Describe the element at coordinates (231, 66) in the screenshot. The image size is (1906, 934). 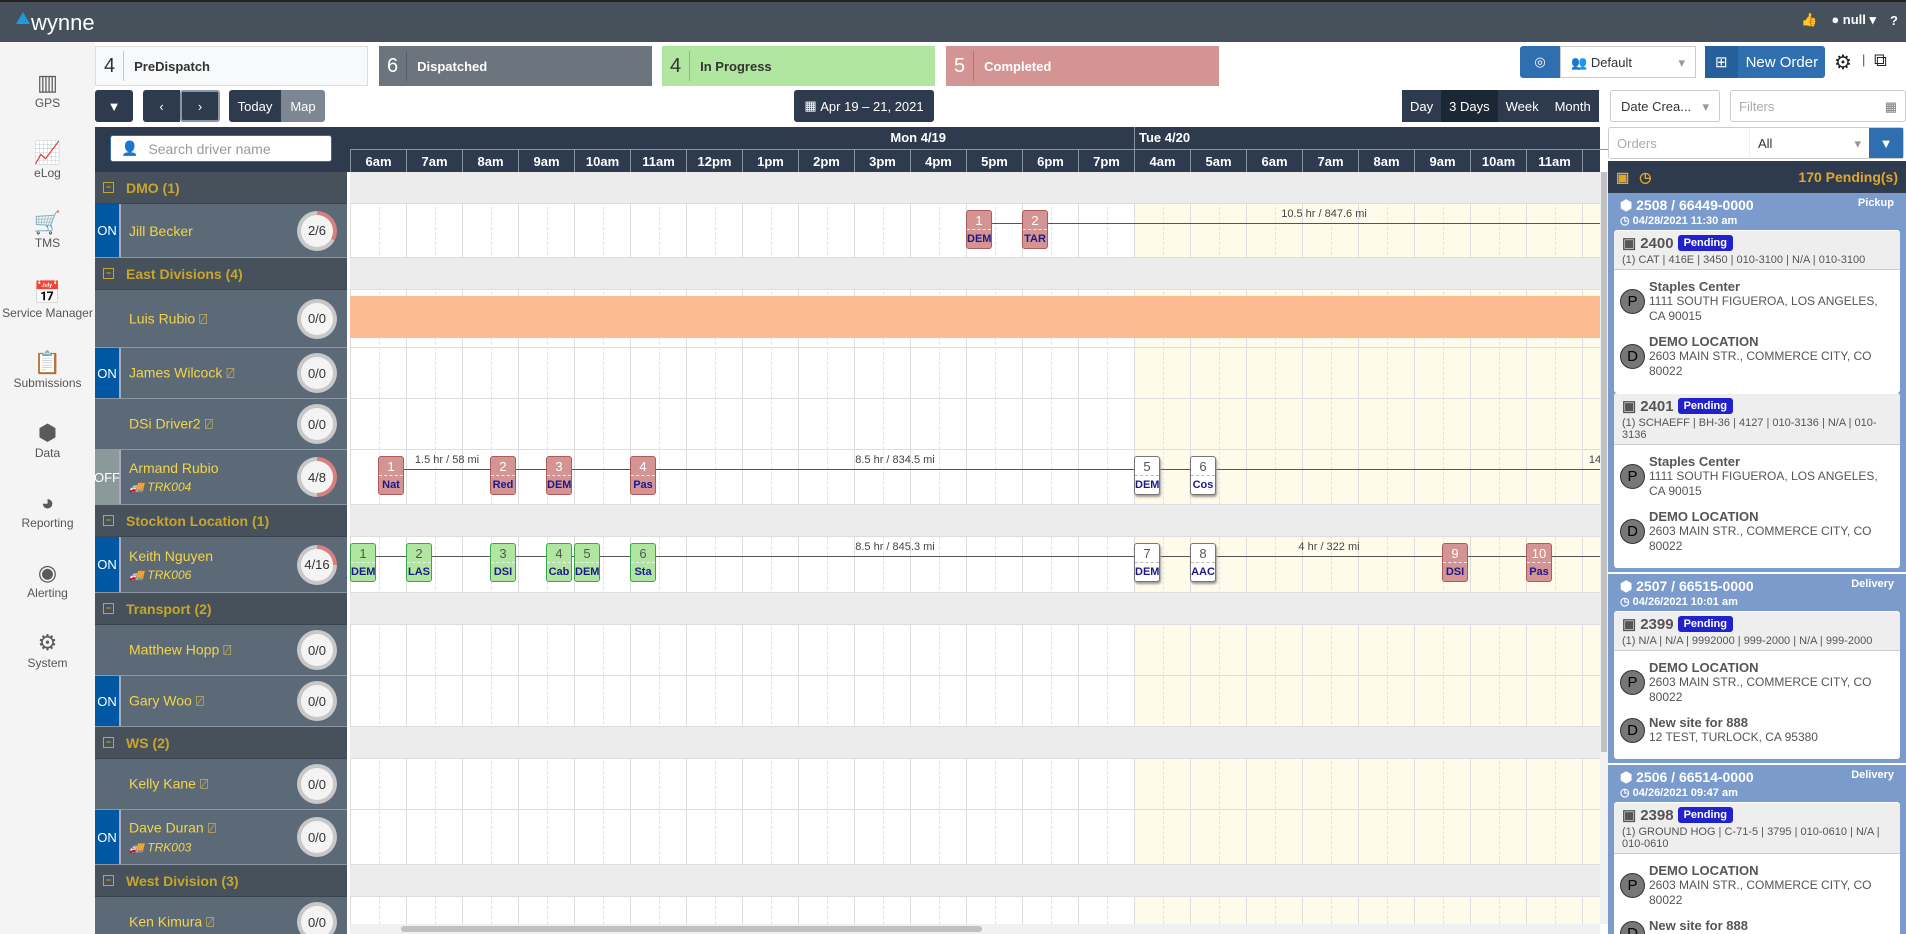
I see `status-predispatch: 4 PreDispatch` at that location.